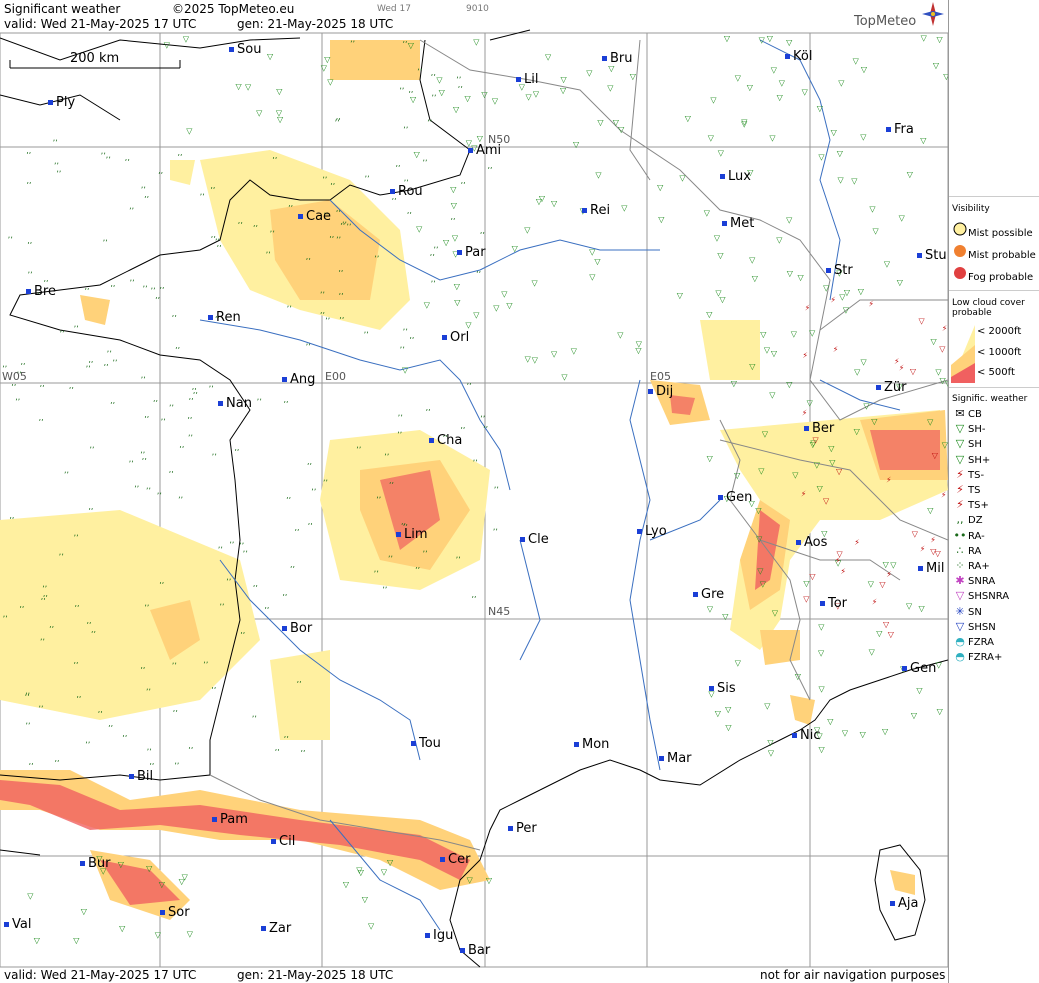 The image size is (1039, 983). Describe the element at coordinates (406, 191) in the screenshot. I see `city-label: Rou` at that location.